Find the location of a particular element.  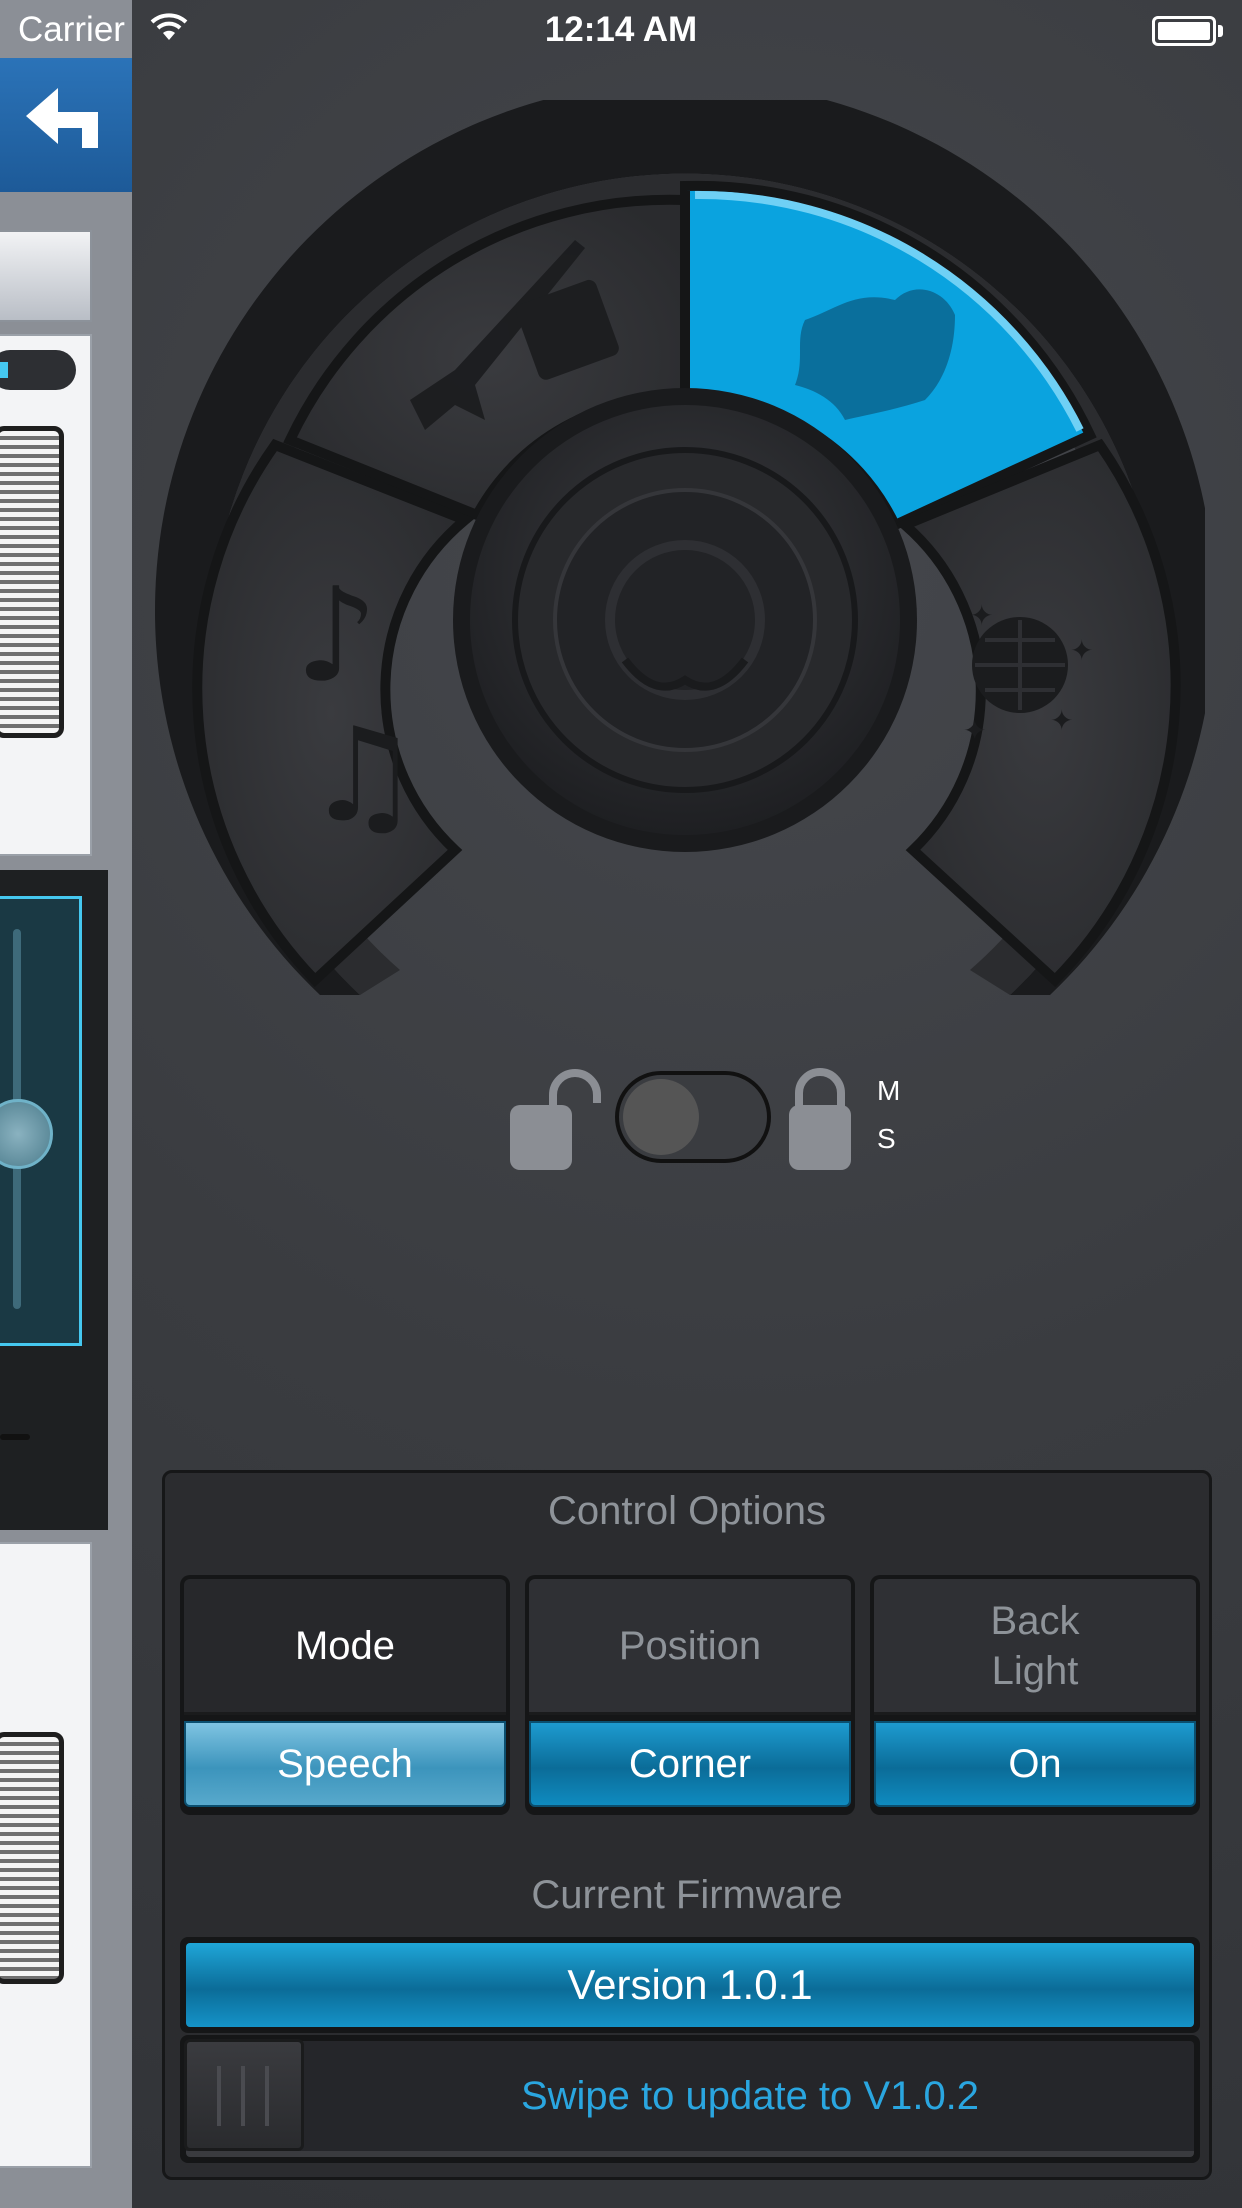

swipe-handle is located at coordinates (244, 2095).